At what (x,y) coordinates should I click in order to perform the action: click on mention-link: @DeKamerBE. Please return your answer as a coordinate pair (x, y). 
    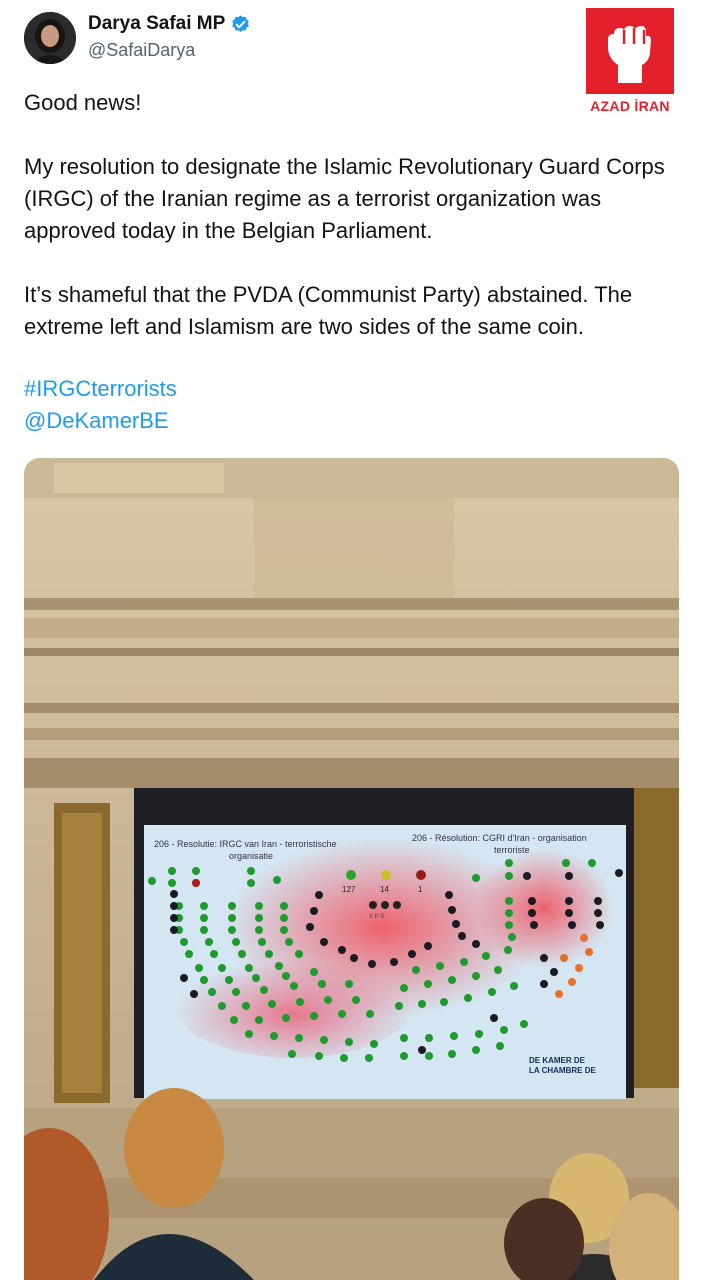
    Looking at the image, I should click on (354, 421).